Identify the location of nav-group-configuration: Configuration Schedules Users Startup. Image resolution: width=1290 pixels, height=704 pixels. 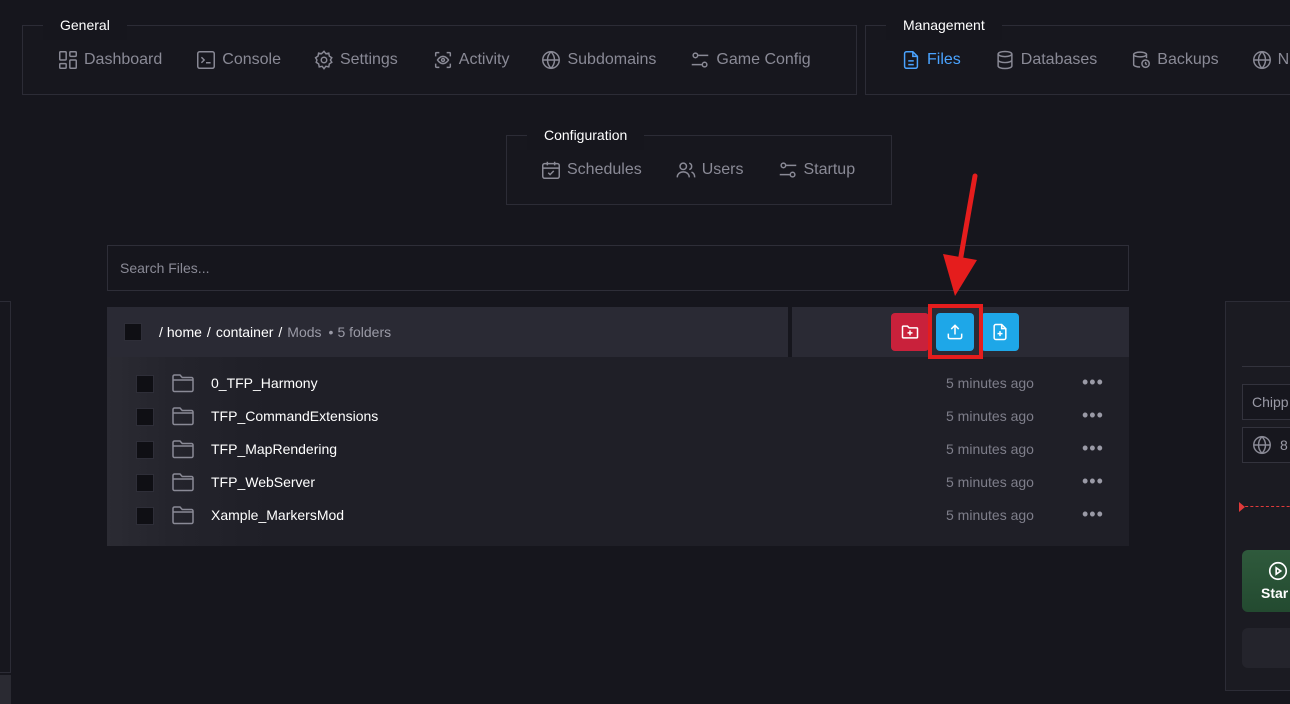
(699, 162).